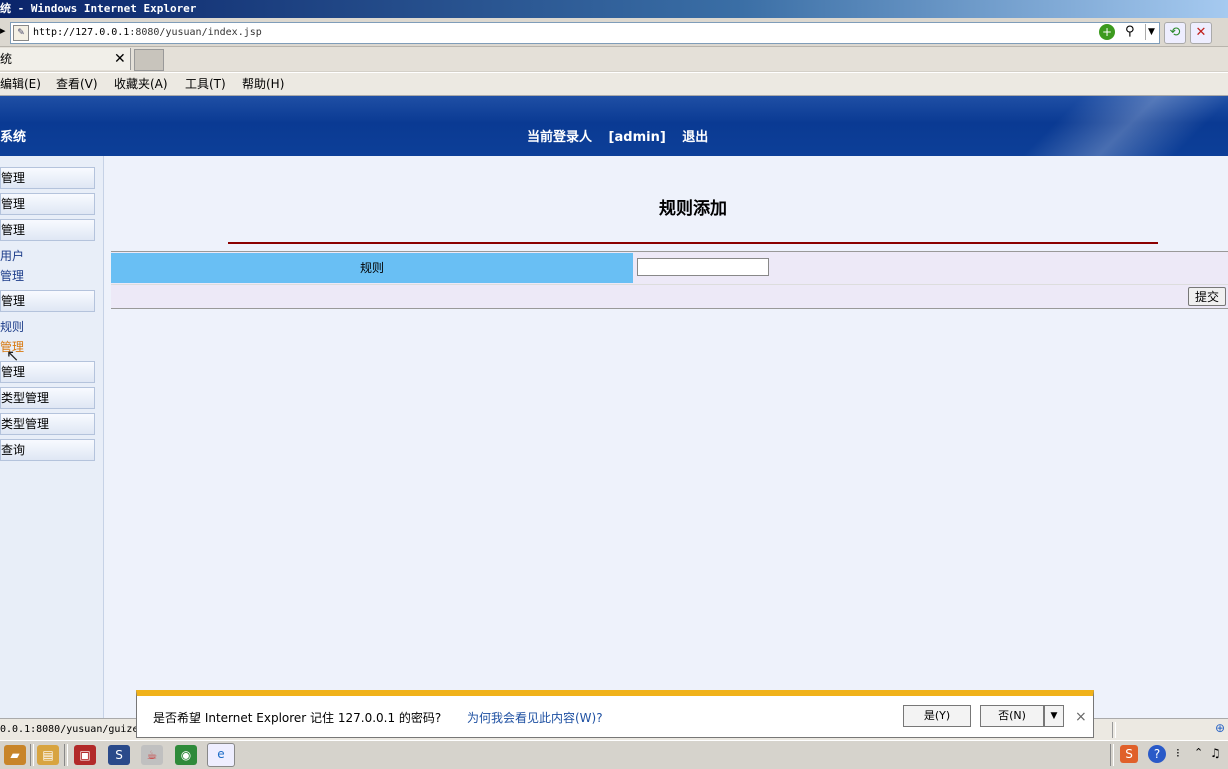 The height and width of the screenshot is (769, 1228). I want to click on status-divider, so click(1114, 730).